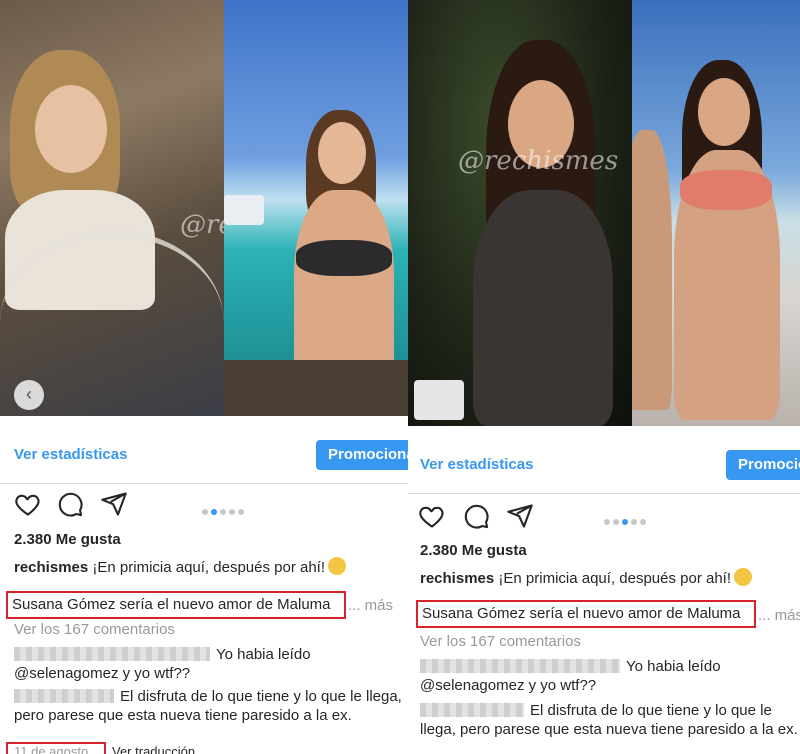  What do you see at coordinates (604, 464) in the screenshot?
I see `stats-row: Ver estadísticas Promocio` at bounding box center [604, 464].